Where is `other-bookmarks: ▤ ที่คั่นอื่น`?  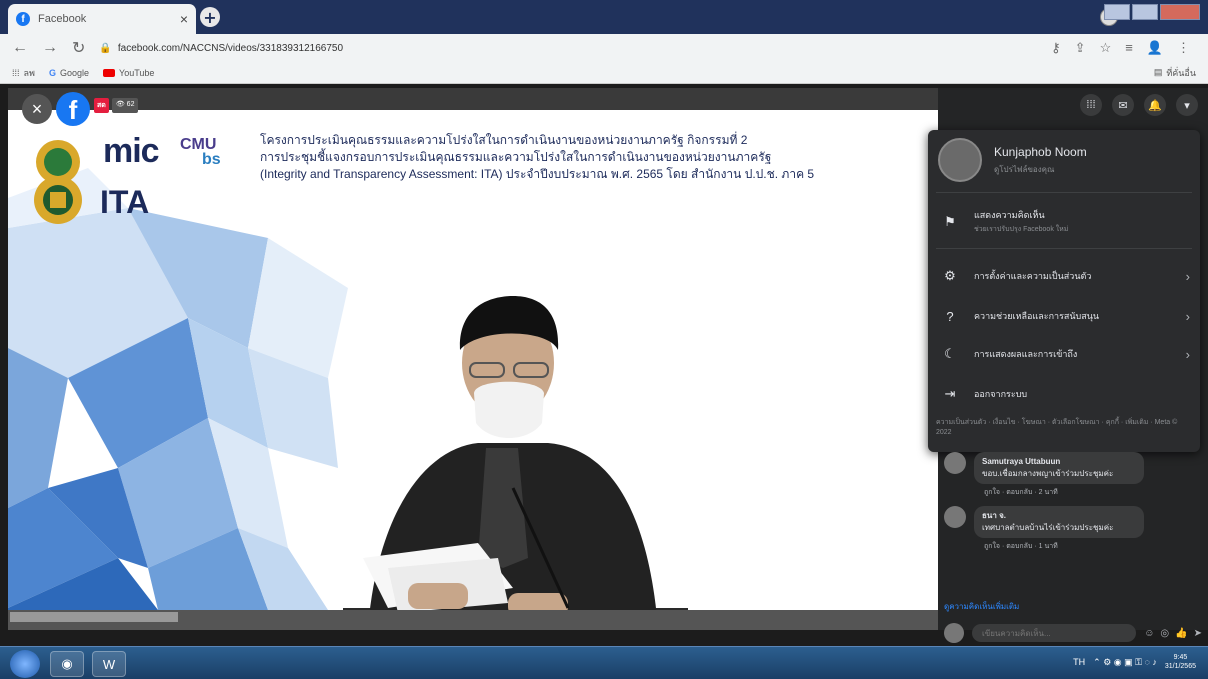 other-bookmarks: ▤ ที่คั่นอื่น is located at coordinates (1175, 73).